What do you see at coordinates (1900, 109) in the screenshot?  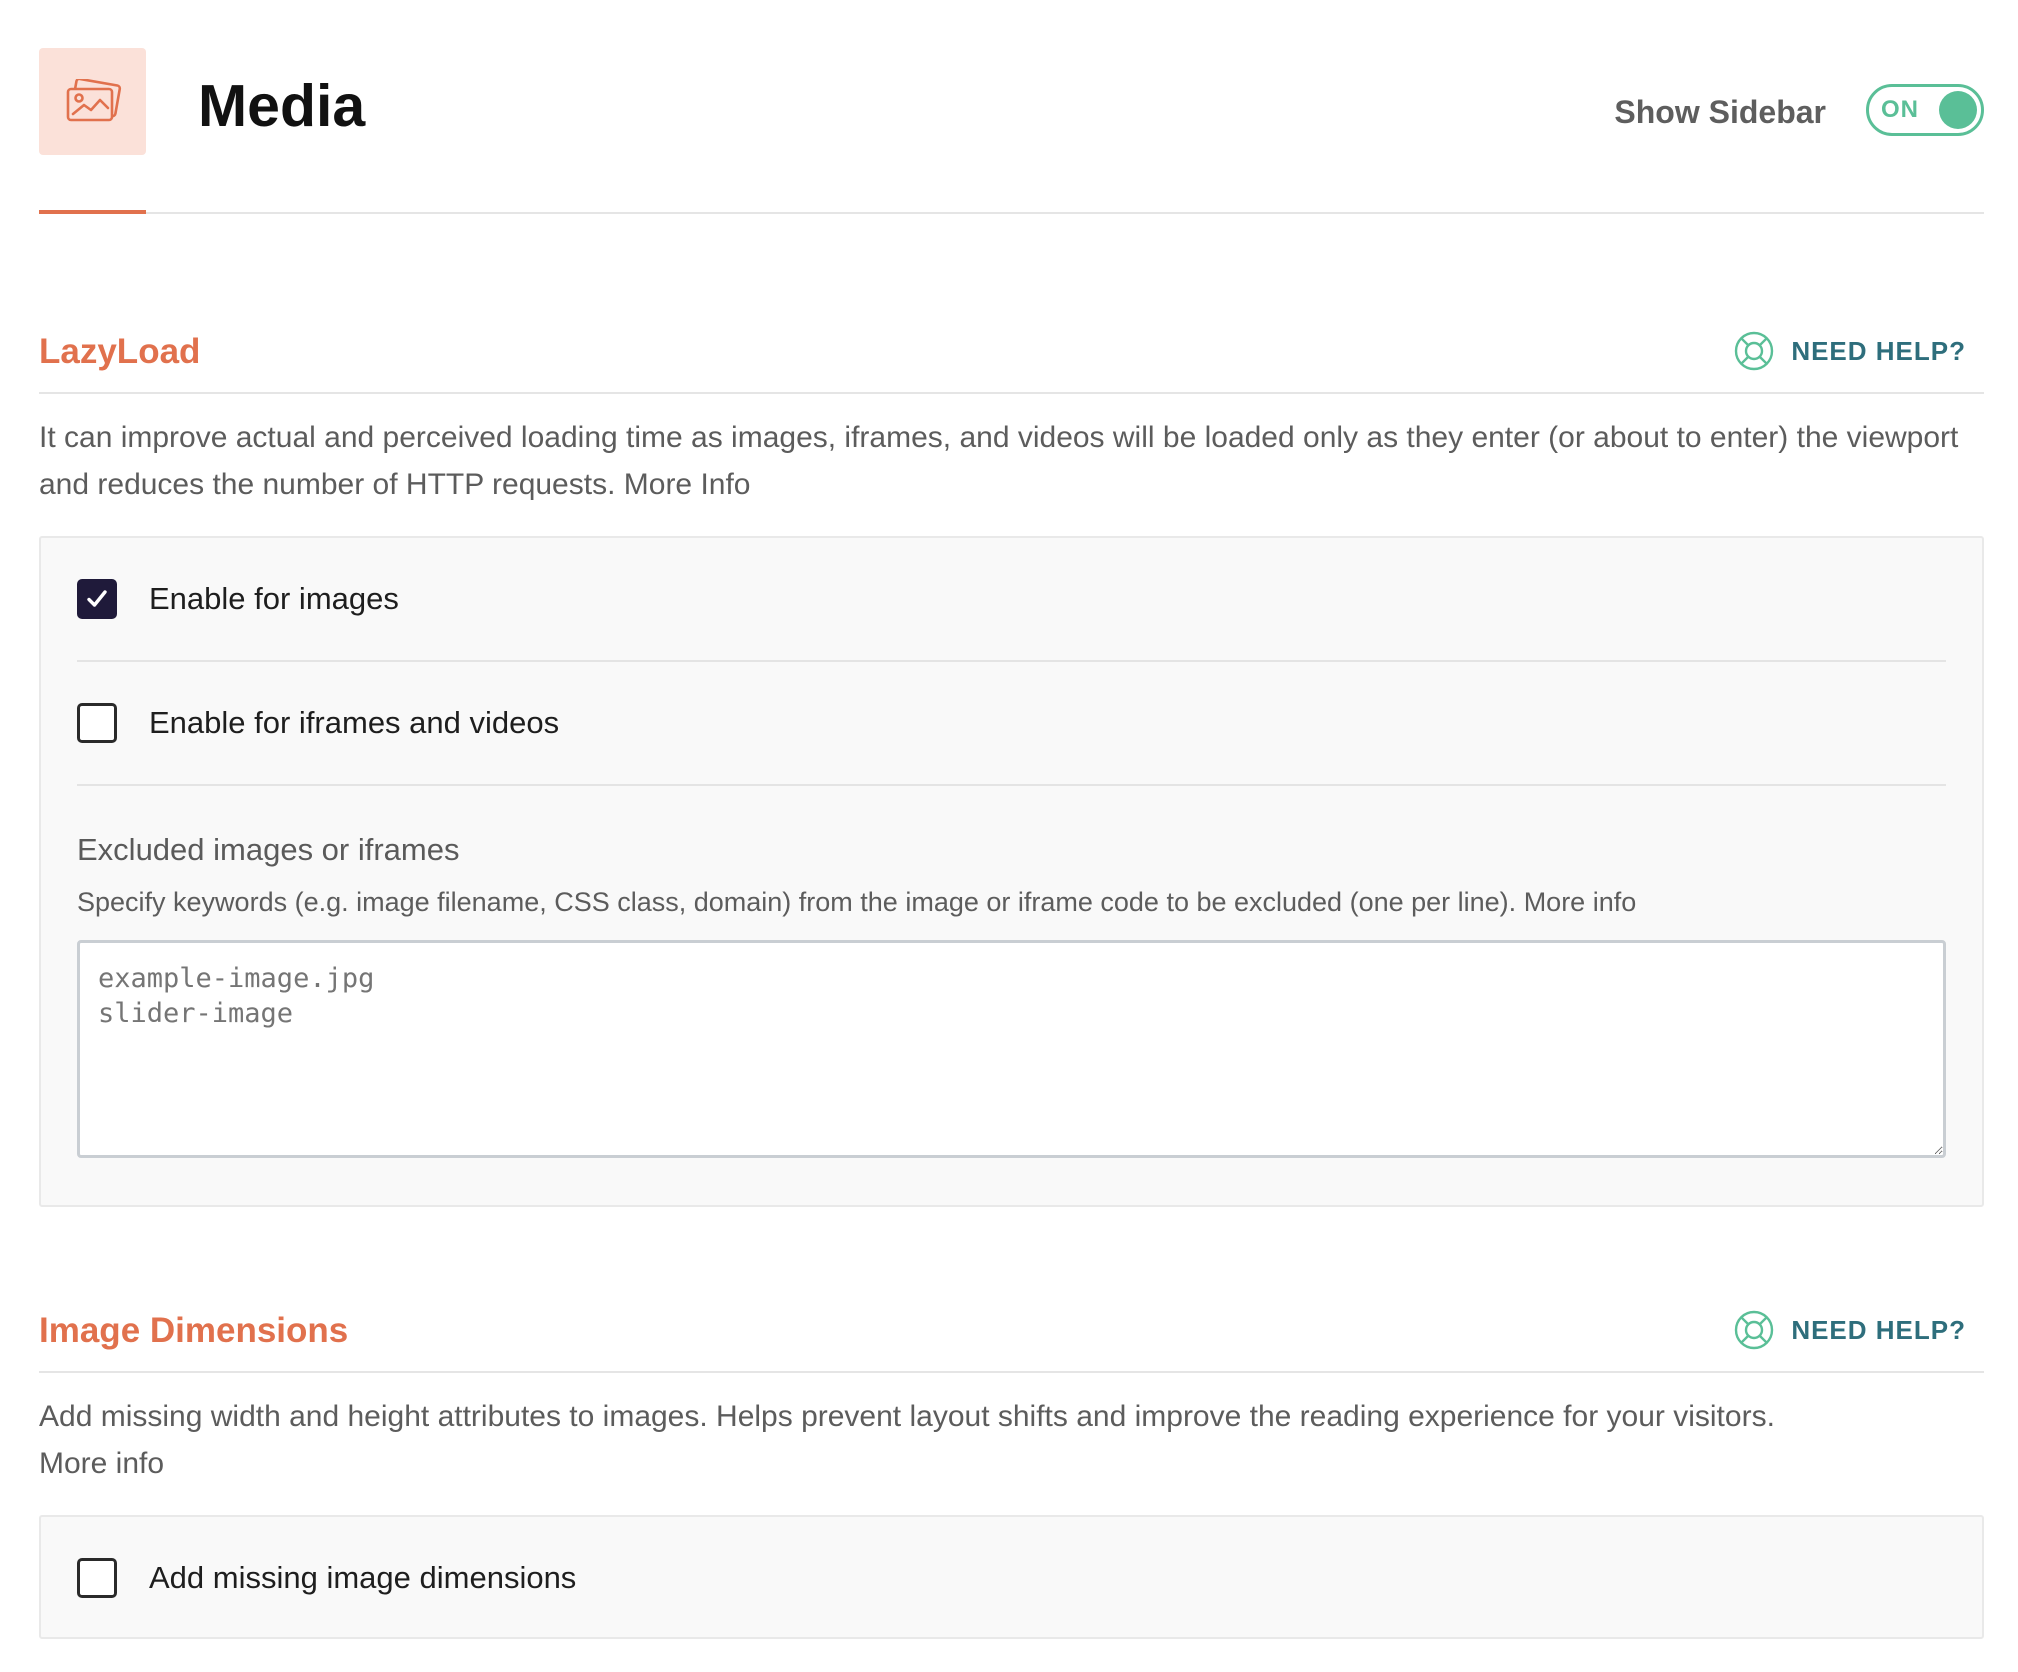 I see `toggle-state-label: ON` at bounding box center [1900, 109].